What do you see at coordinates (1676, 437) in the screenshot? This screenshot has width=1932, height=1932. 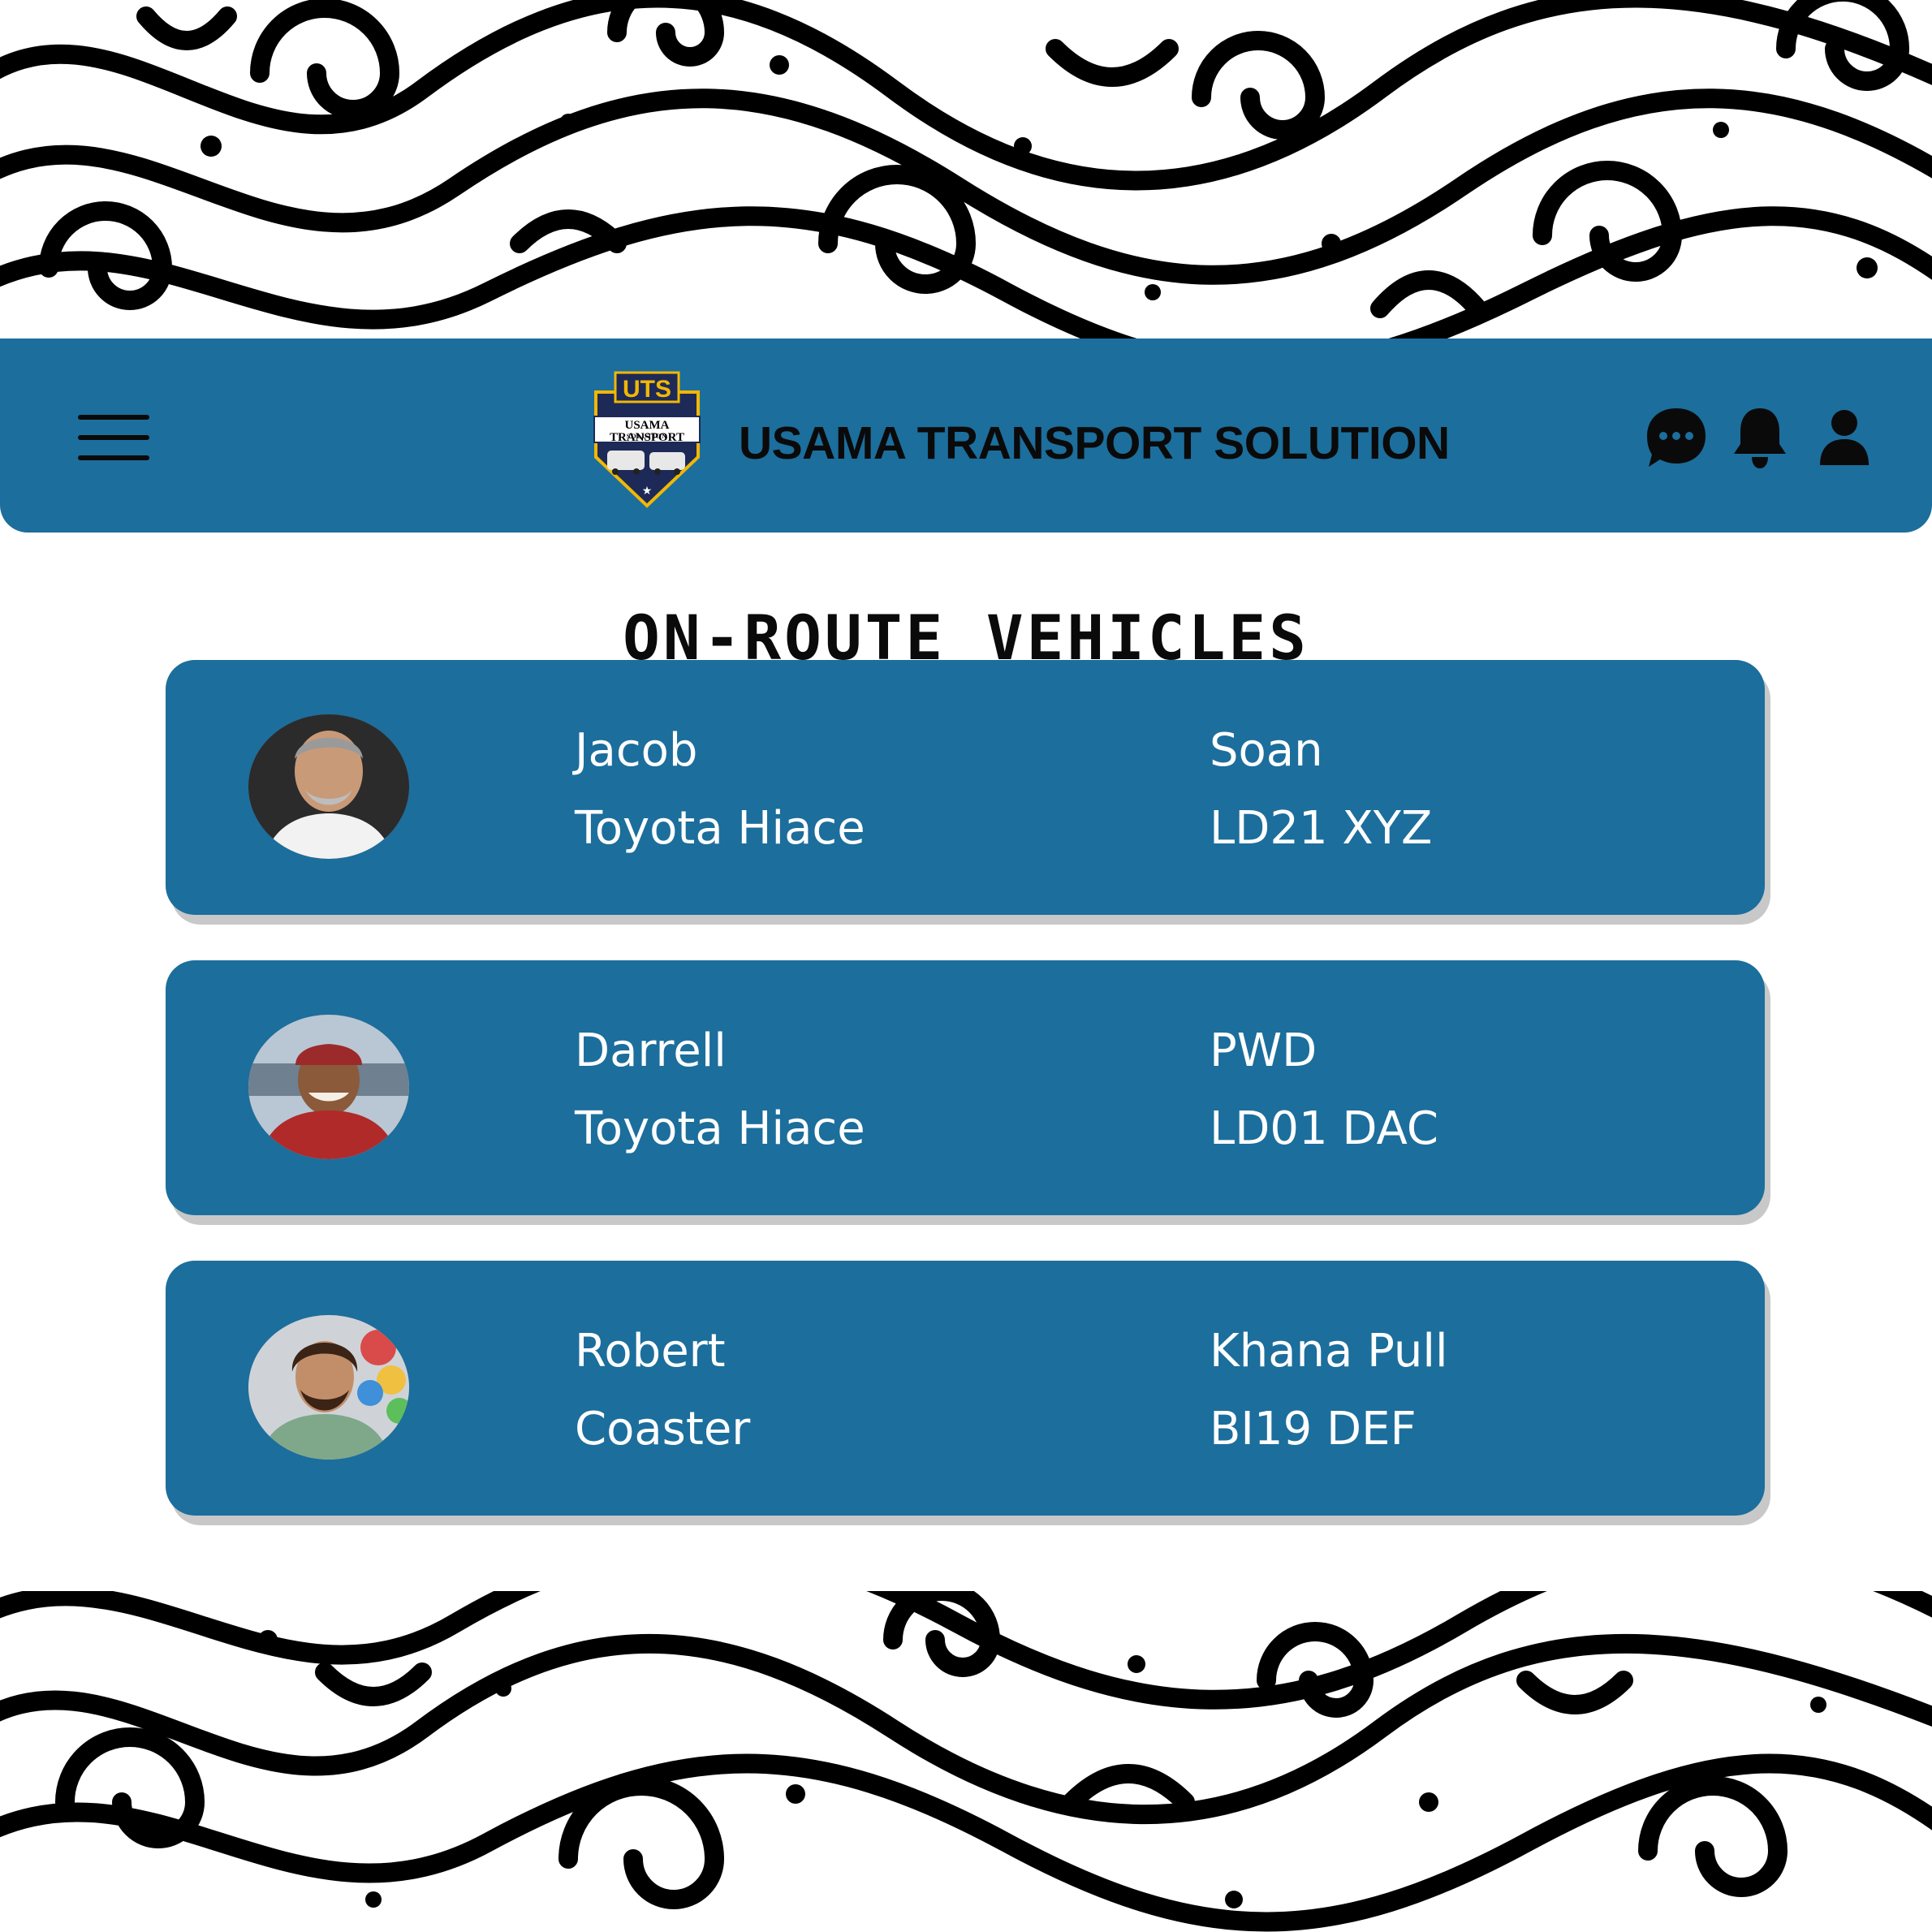 I see `chat-icon` at bounding box center [1676, 437].